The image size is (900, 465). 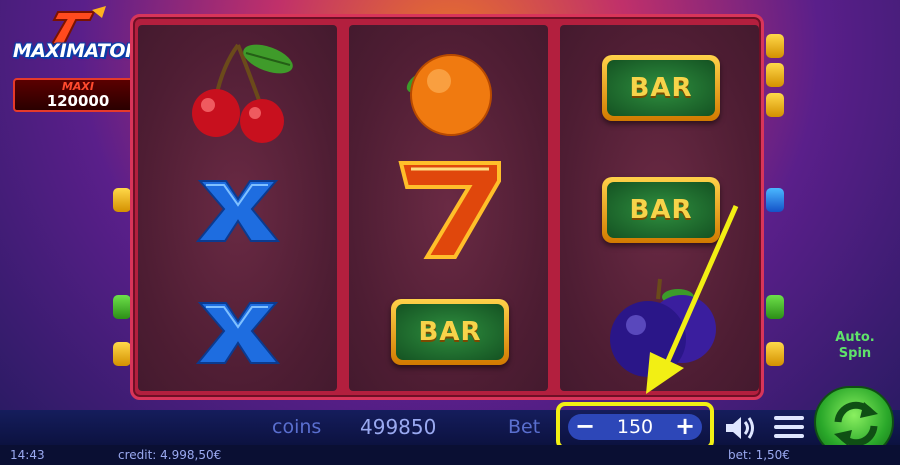 I want to click on clock-time: 14:43, so click(x=27, y=455).